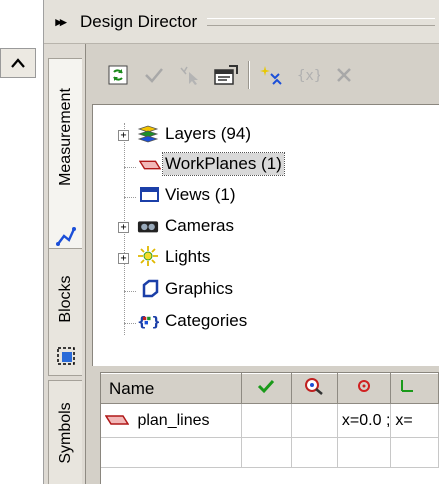 The height and width of the screenshot is (484, 439). I want to click on tab-blocks: Blocks, so click(65, 312).